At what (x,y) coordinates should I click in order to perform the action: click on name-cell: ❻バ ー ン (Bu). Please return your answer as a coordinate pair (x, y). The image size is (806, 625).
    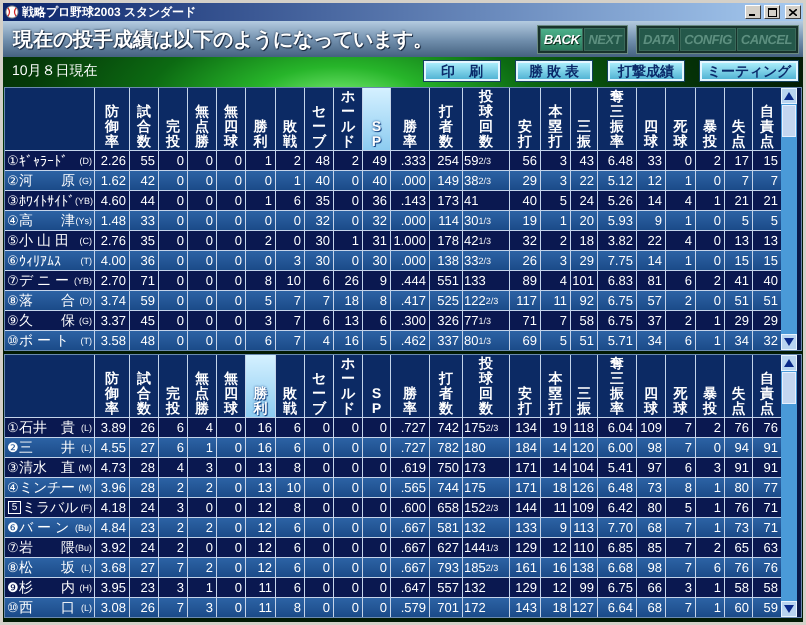
    Looking at the image, I should click on (49, 527).